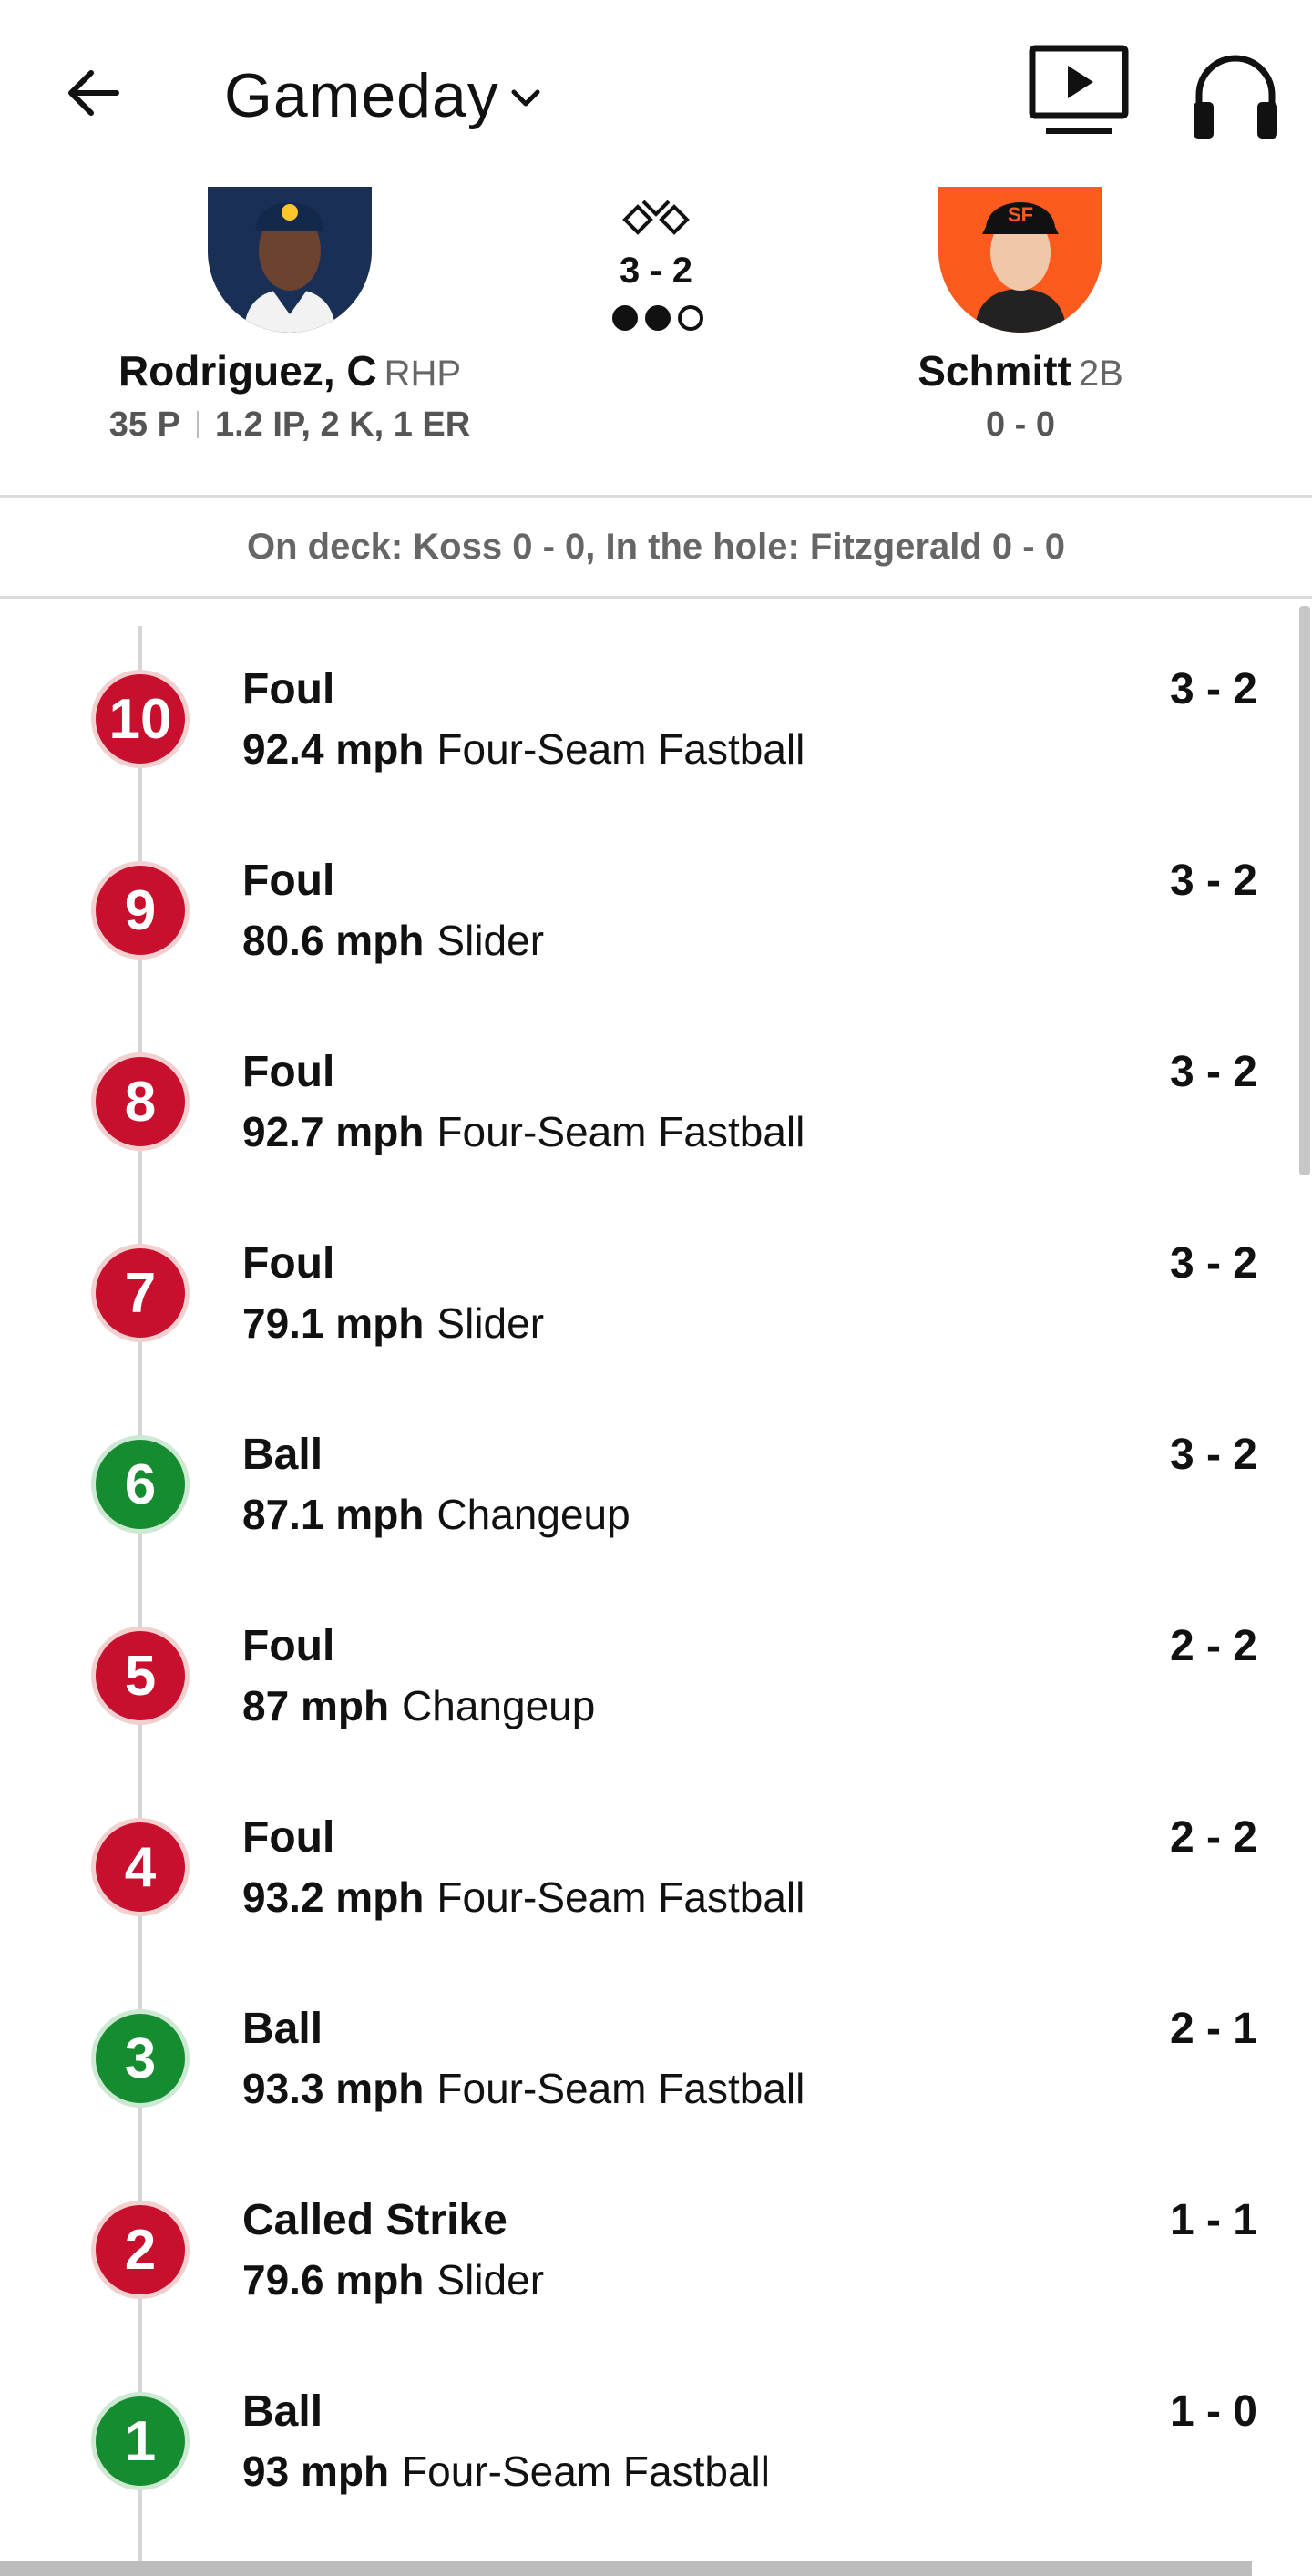  I want to click on pitch-detail: 87.1 mph Changeup, so click(436, 1514).